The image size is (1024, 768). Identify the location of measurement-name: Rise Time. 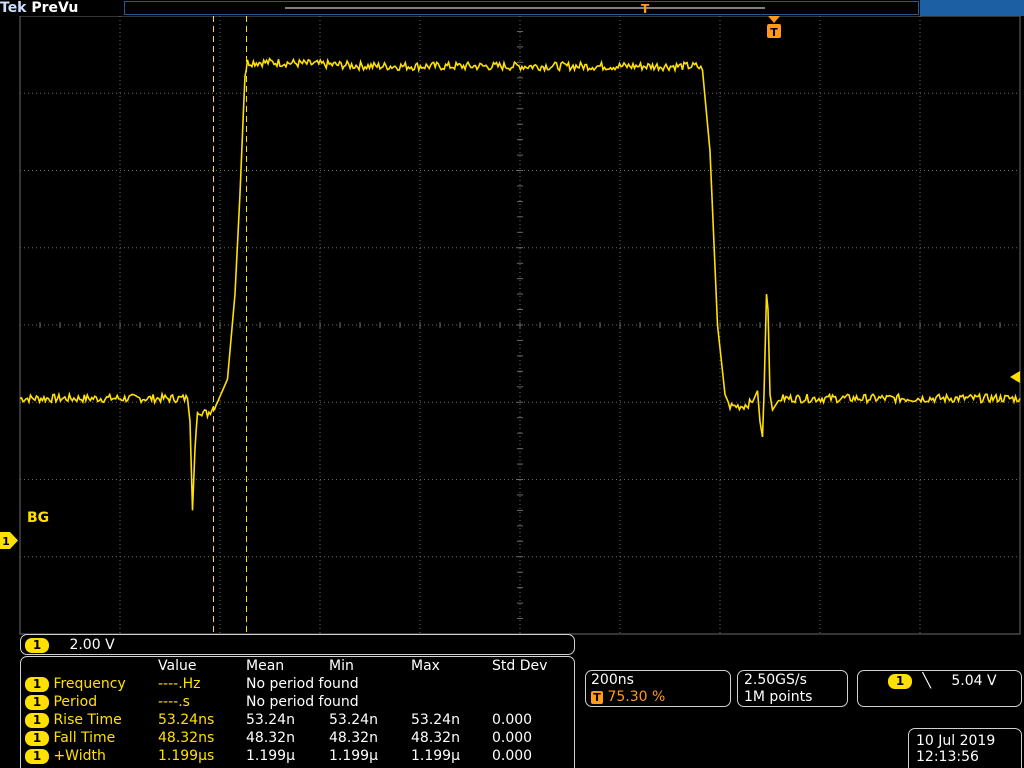
(87, 720).